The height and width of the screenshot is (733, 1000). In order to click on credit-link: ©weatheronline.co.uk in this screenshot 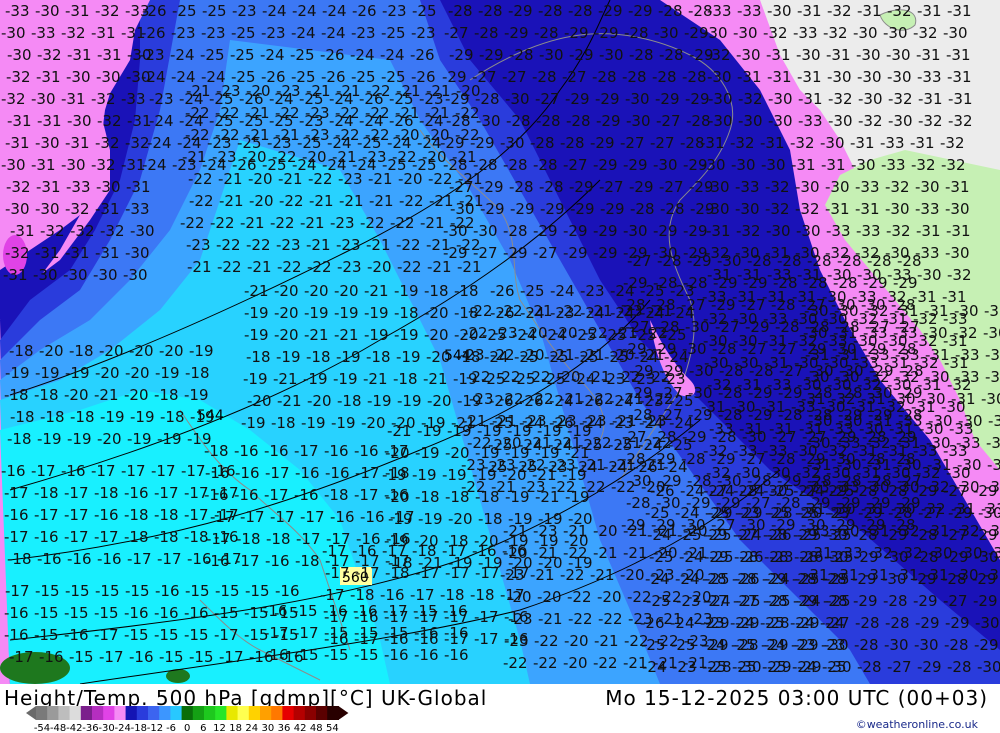, I will do `click(917, 724)`.